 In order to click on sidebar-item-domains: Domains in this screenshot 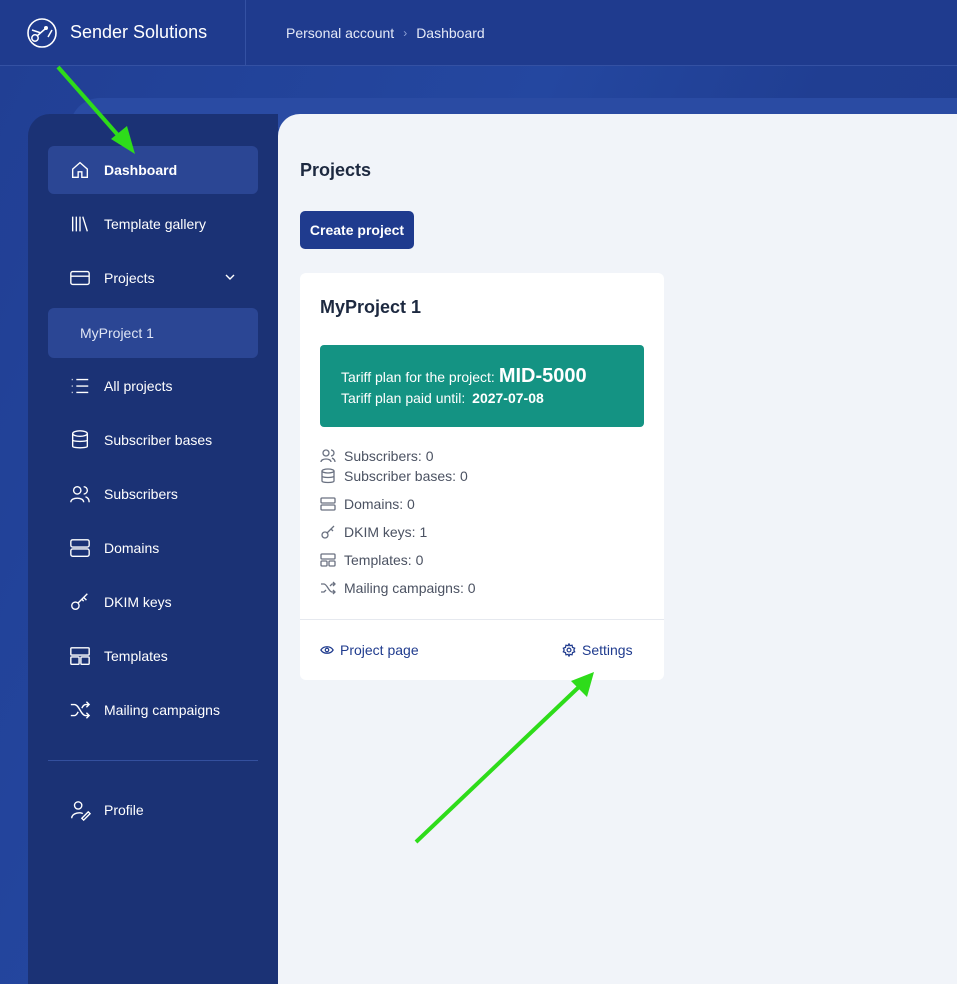, I will do `click(153, 548)`.